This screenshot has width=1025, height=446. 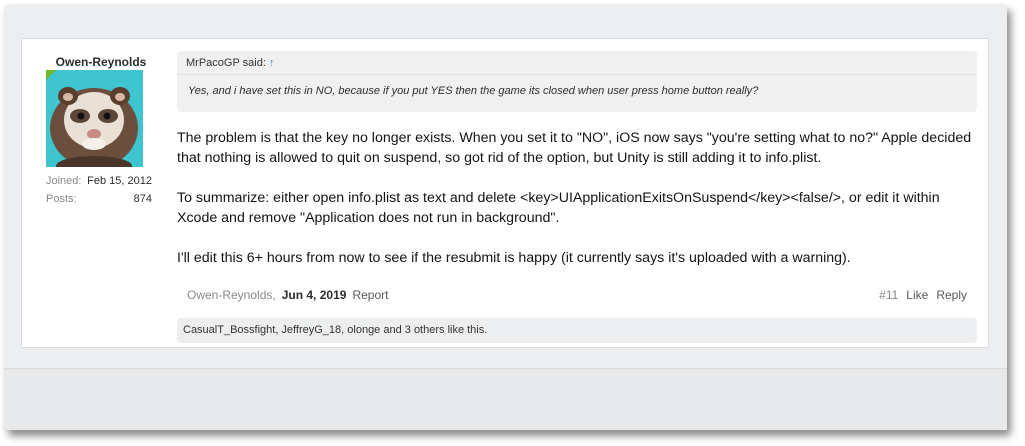 I want to click on reply-button: Reply, so click(x=951, y=295).